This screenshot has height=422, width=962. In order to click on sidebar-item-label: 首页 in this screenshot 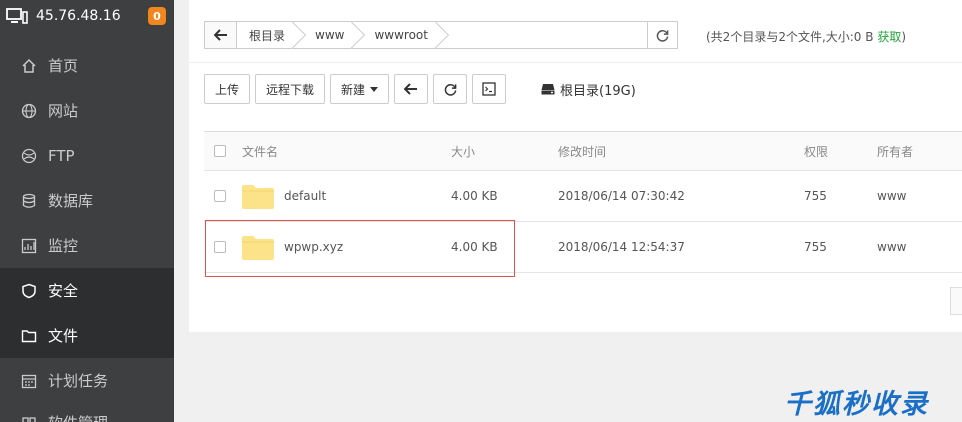, I will do `click(63, 66)`.